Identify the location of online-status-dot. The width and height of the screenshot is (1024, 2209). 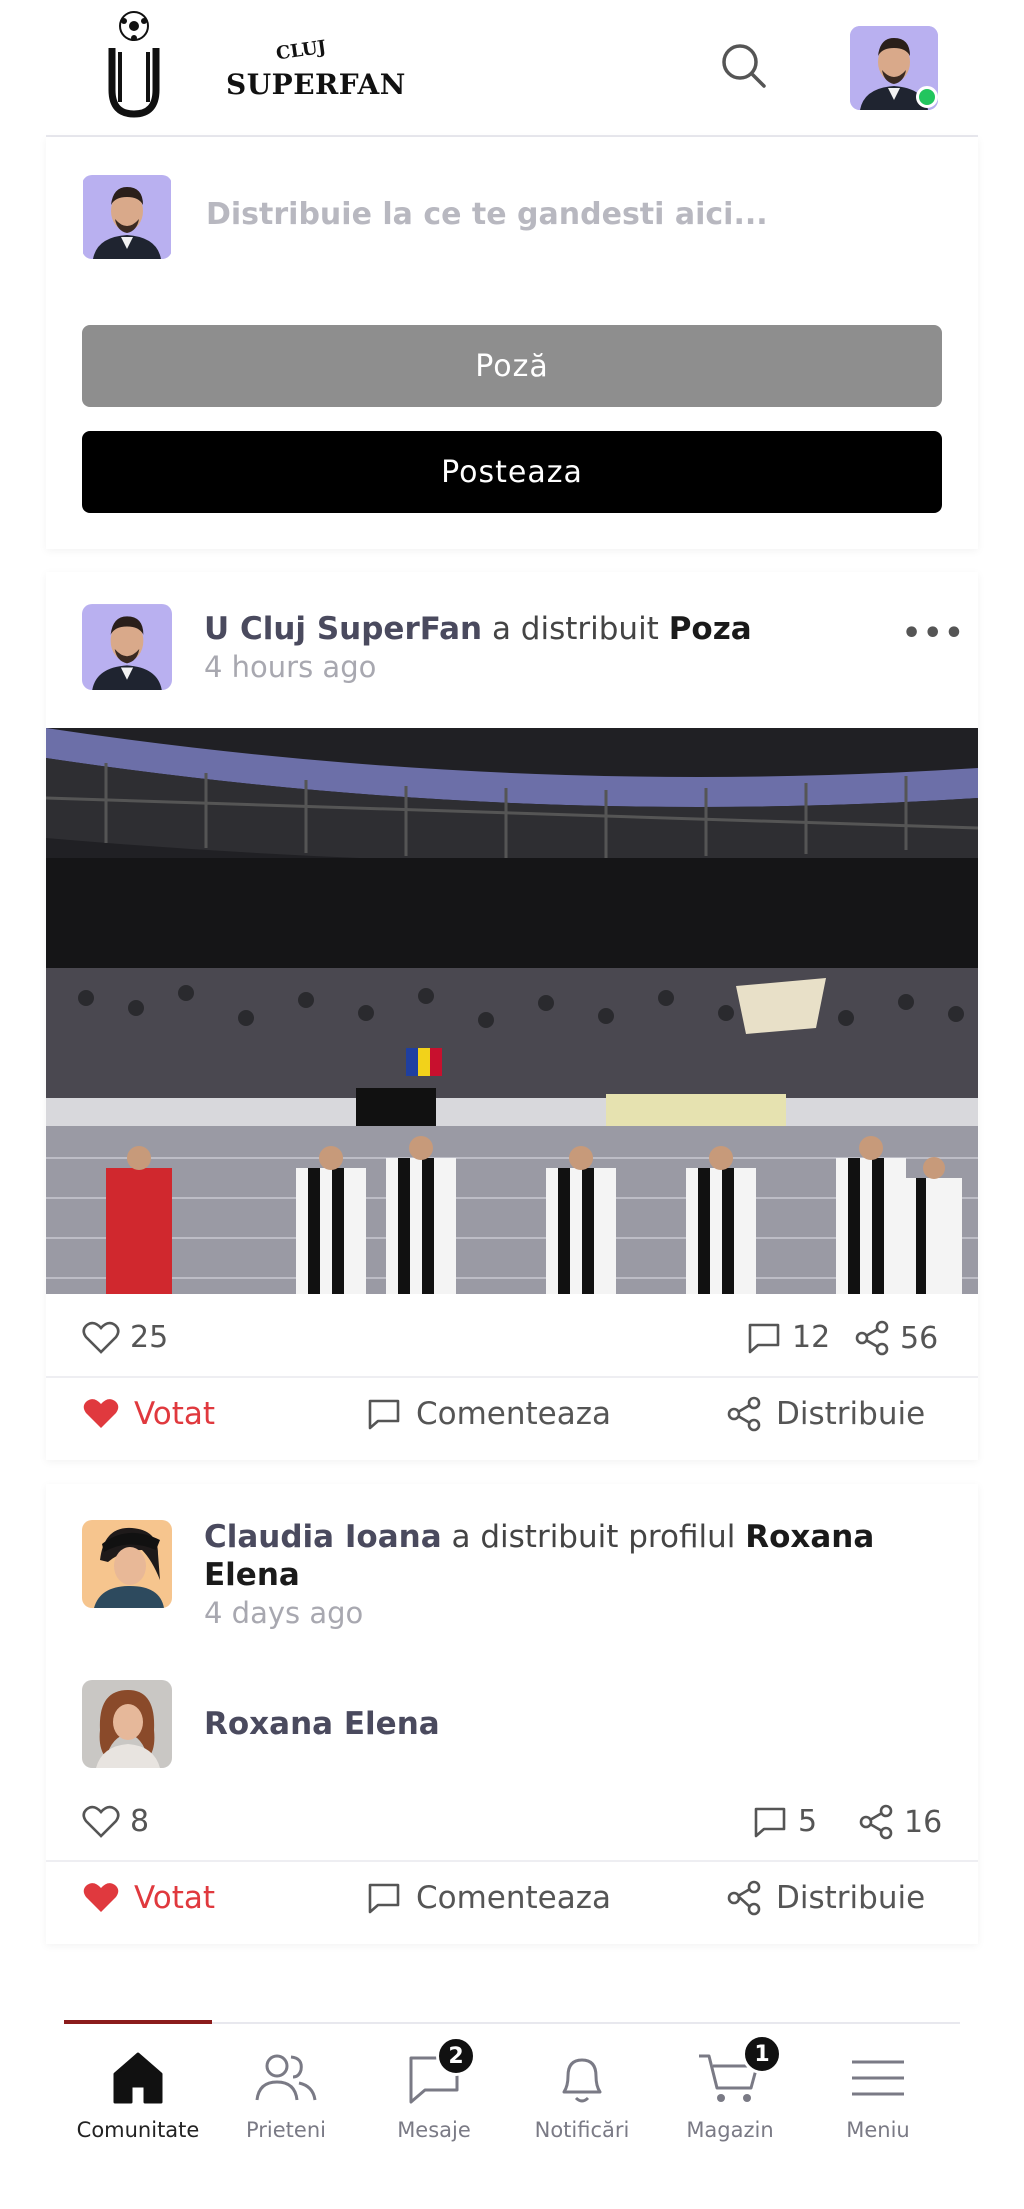
(927, 97).